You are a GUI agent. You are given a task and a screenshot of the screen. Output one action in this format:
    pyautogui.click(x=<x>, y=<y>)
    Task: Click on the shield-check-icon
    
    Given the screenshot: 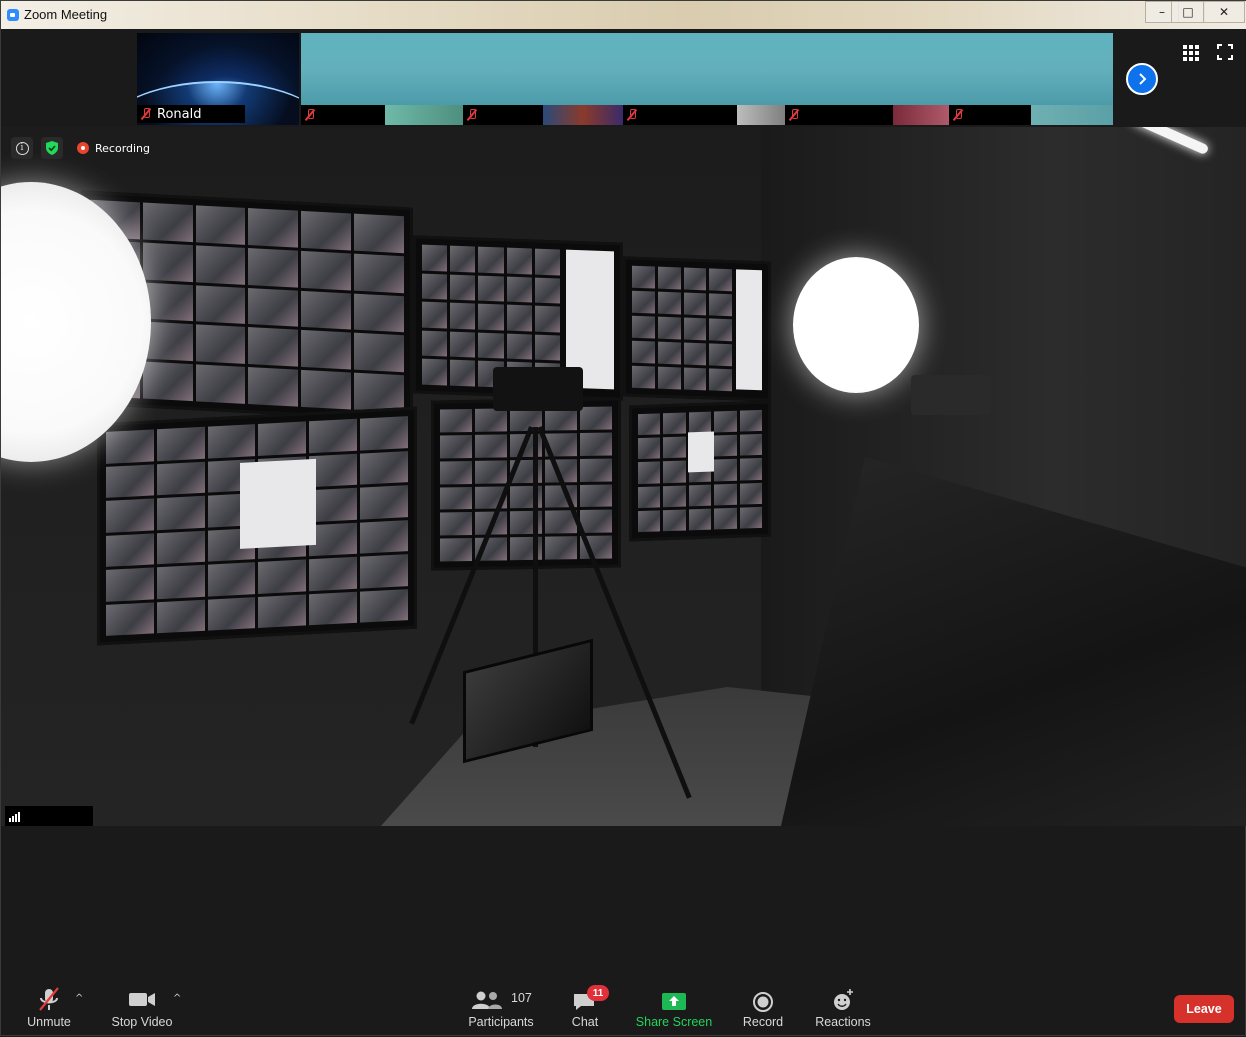 What is the action you would take?
    pyautogui.click(x=52, y=148)
    